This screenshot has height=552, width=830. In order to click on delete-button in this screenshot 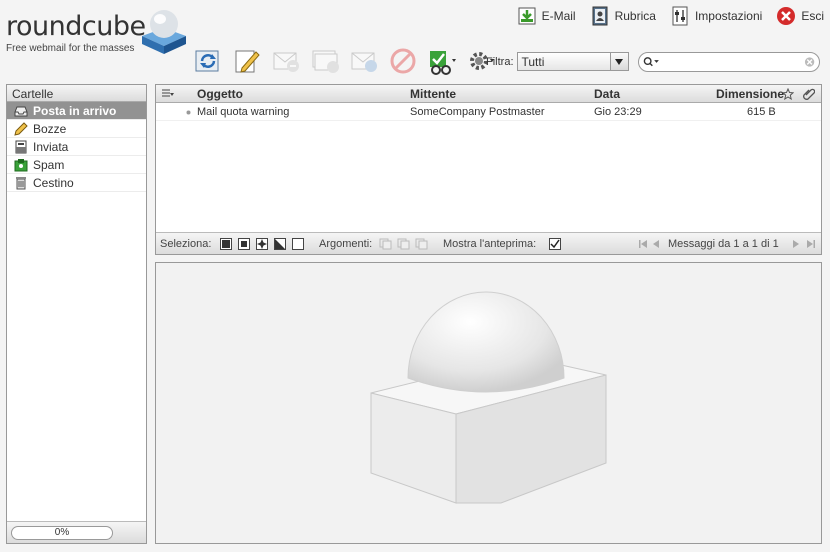, I will do `click(403, 61)`.